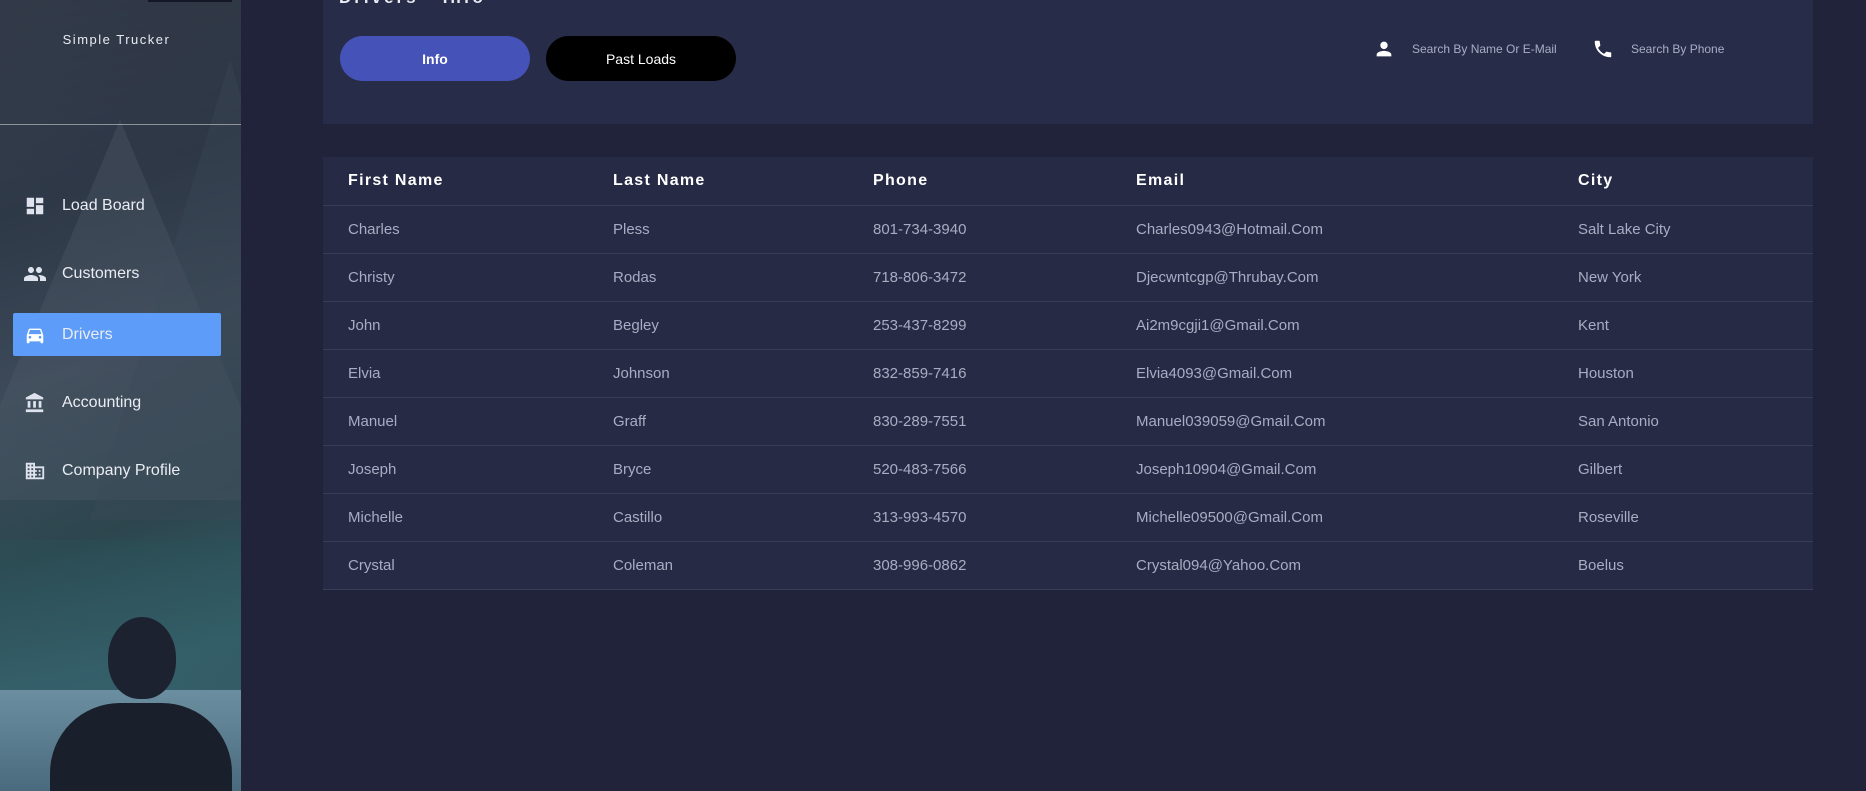 The height and width of the screenshot is (791, 1866). I want to click on cell-first-name: Manuel, so click(455, 421).